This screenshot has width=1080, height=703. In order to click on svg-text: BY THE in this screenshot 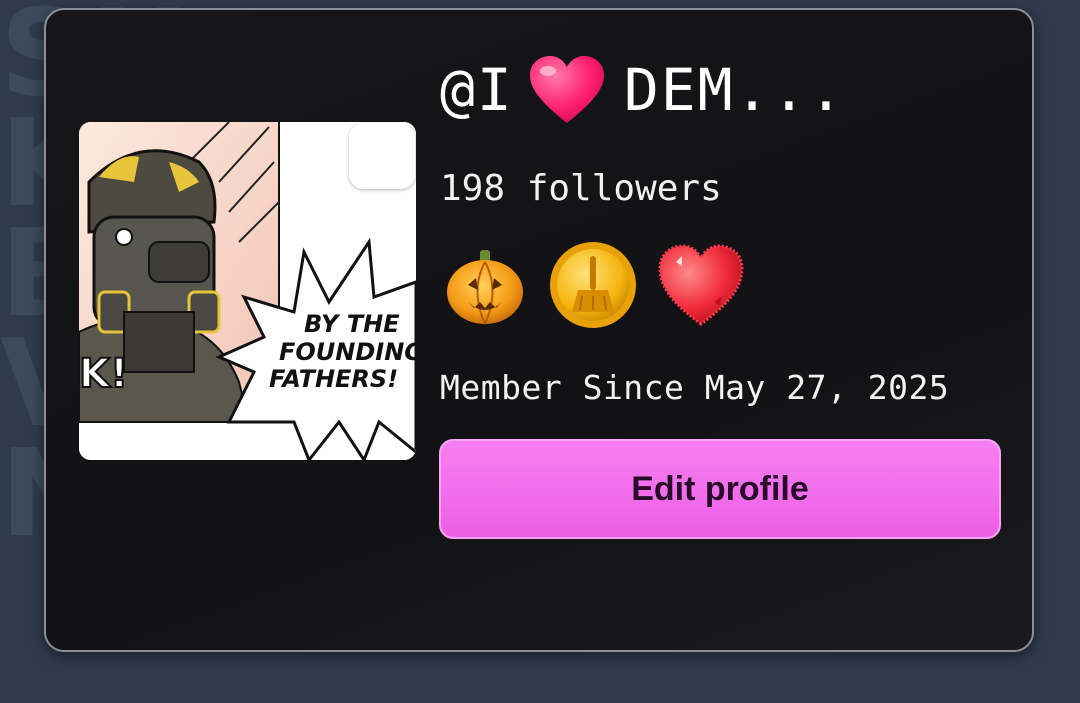, I will do `click(352, 324)`.